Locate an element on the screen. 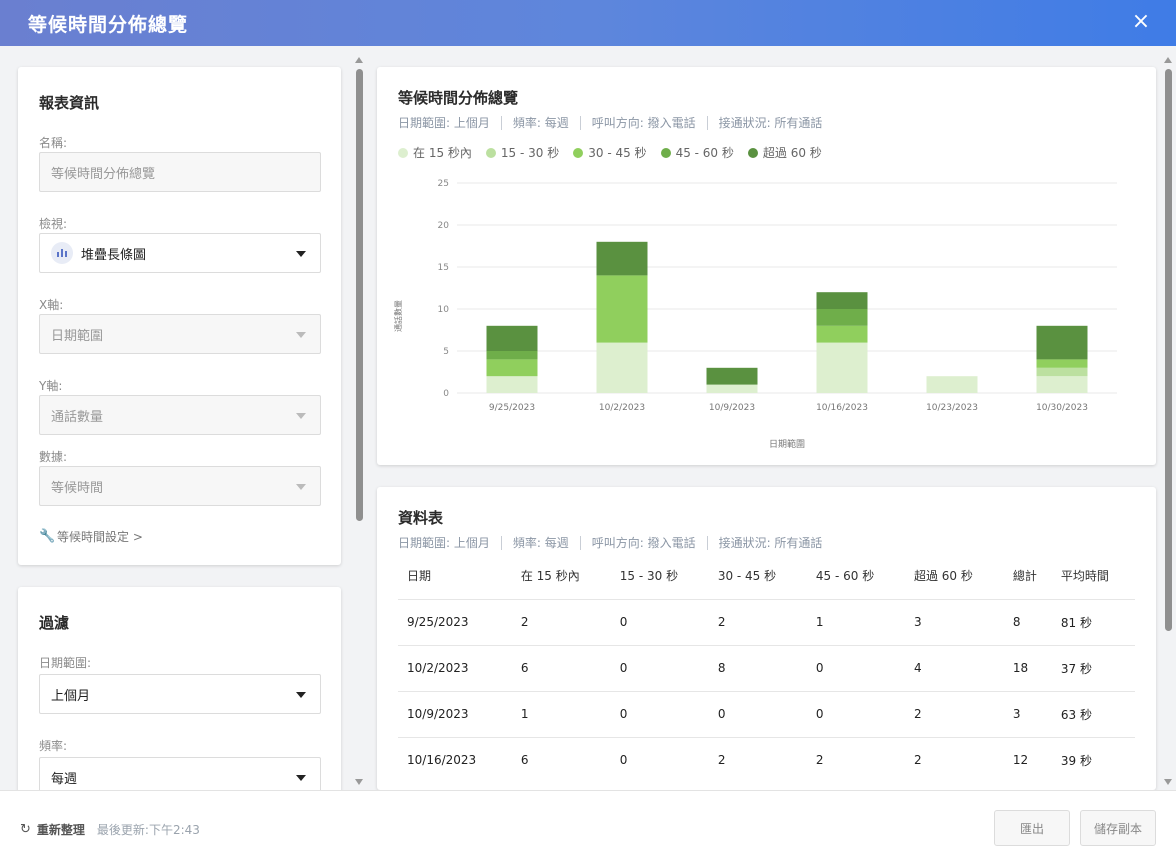  column-header: 總計 is located at coordinates (1028, 576).